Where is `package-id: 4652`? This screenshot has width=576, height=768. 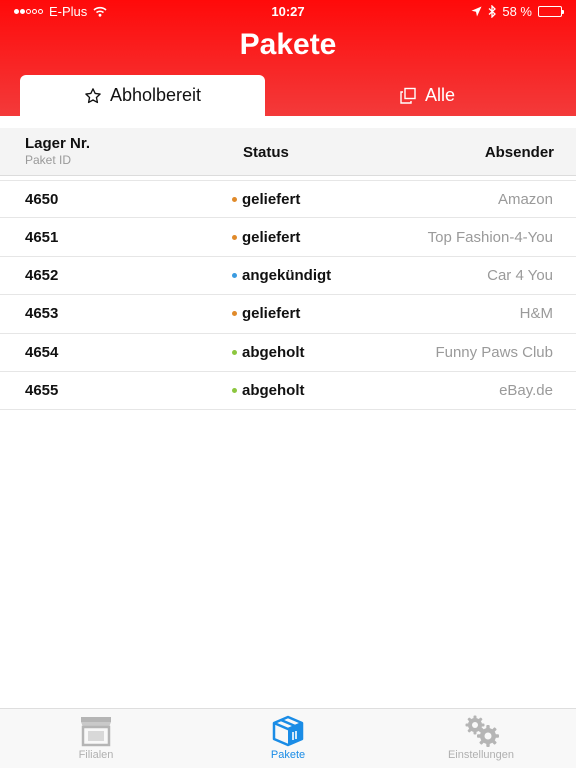
package-id: 4652 is located at coordinates (42, 275).